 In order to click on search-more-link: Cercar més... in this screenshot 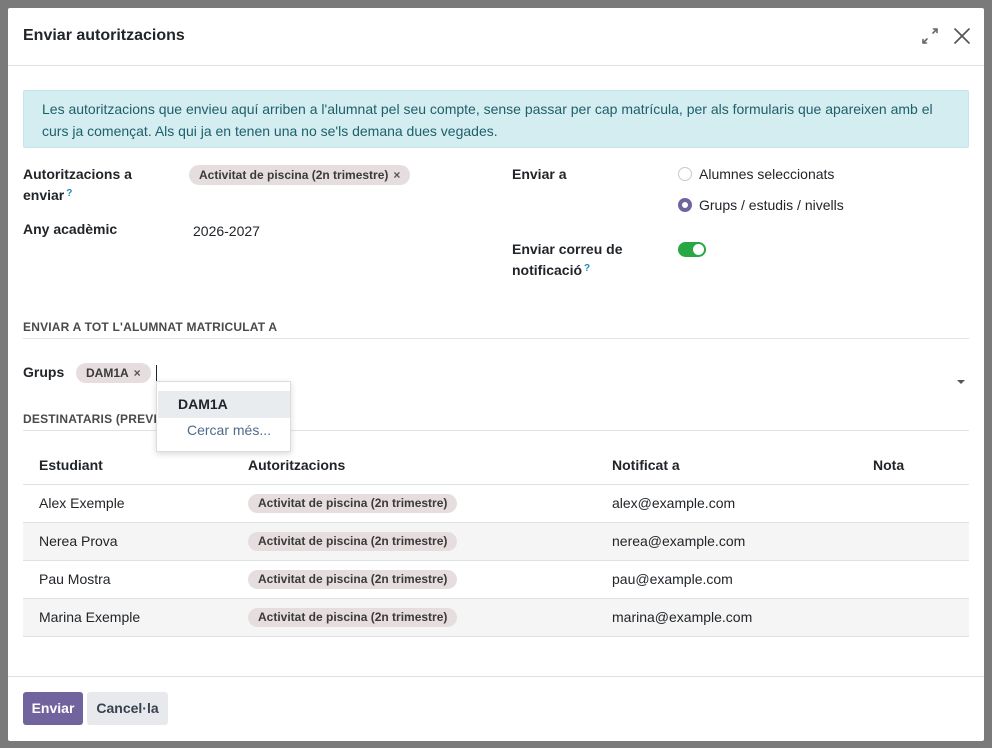, I will do `click(229, 430)`.